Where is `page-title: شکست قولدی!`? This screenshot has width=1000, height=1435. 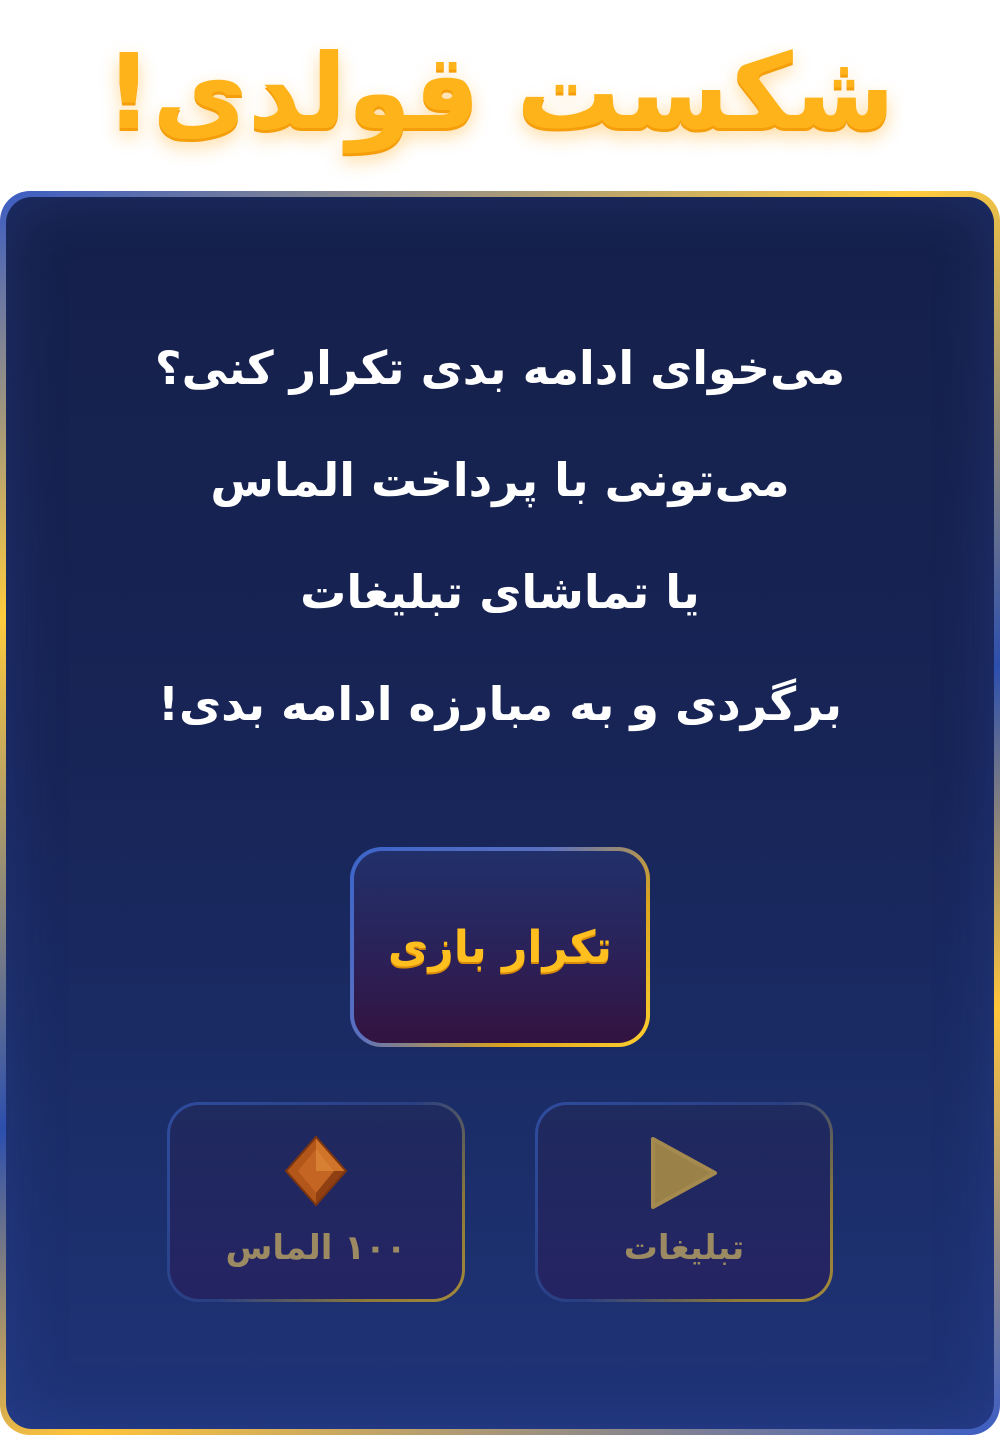 page-title: شکست قولدی! is located at coordinates (500, 92).